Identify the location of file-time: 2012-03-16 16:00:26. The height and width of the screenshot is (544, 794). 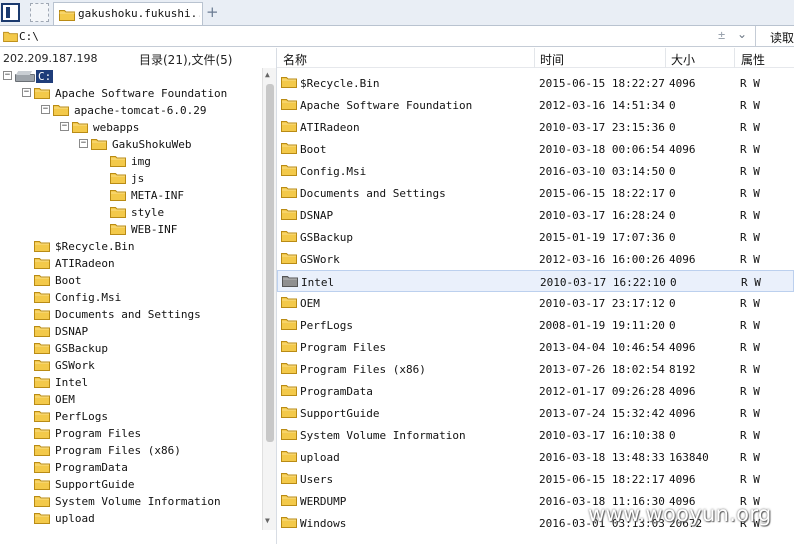
(602, 259).